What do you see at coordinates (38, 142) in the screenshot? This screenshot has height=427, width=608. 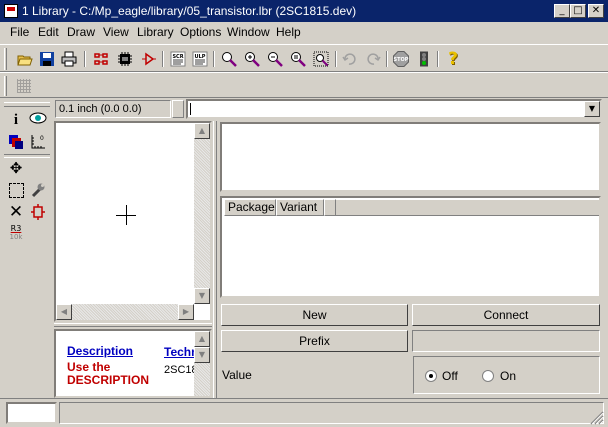 I see `mark-icon: 0` at bounding box center [38, 142].